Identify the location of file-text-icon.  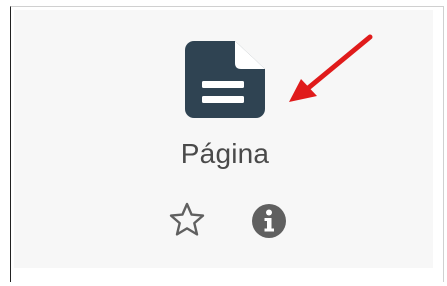
(225, 79).